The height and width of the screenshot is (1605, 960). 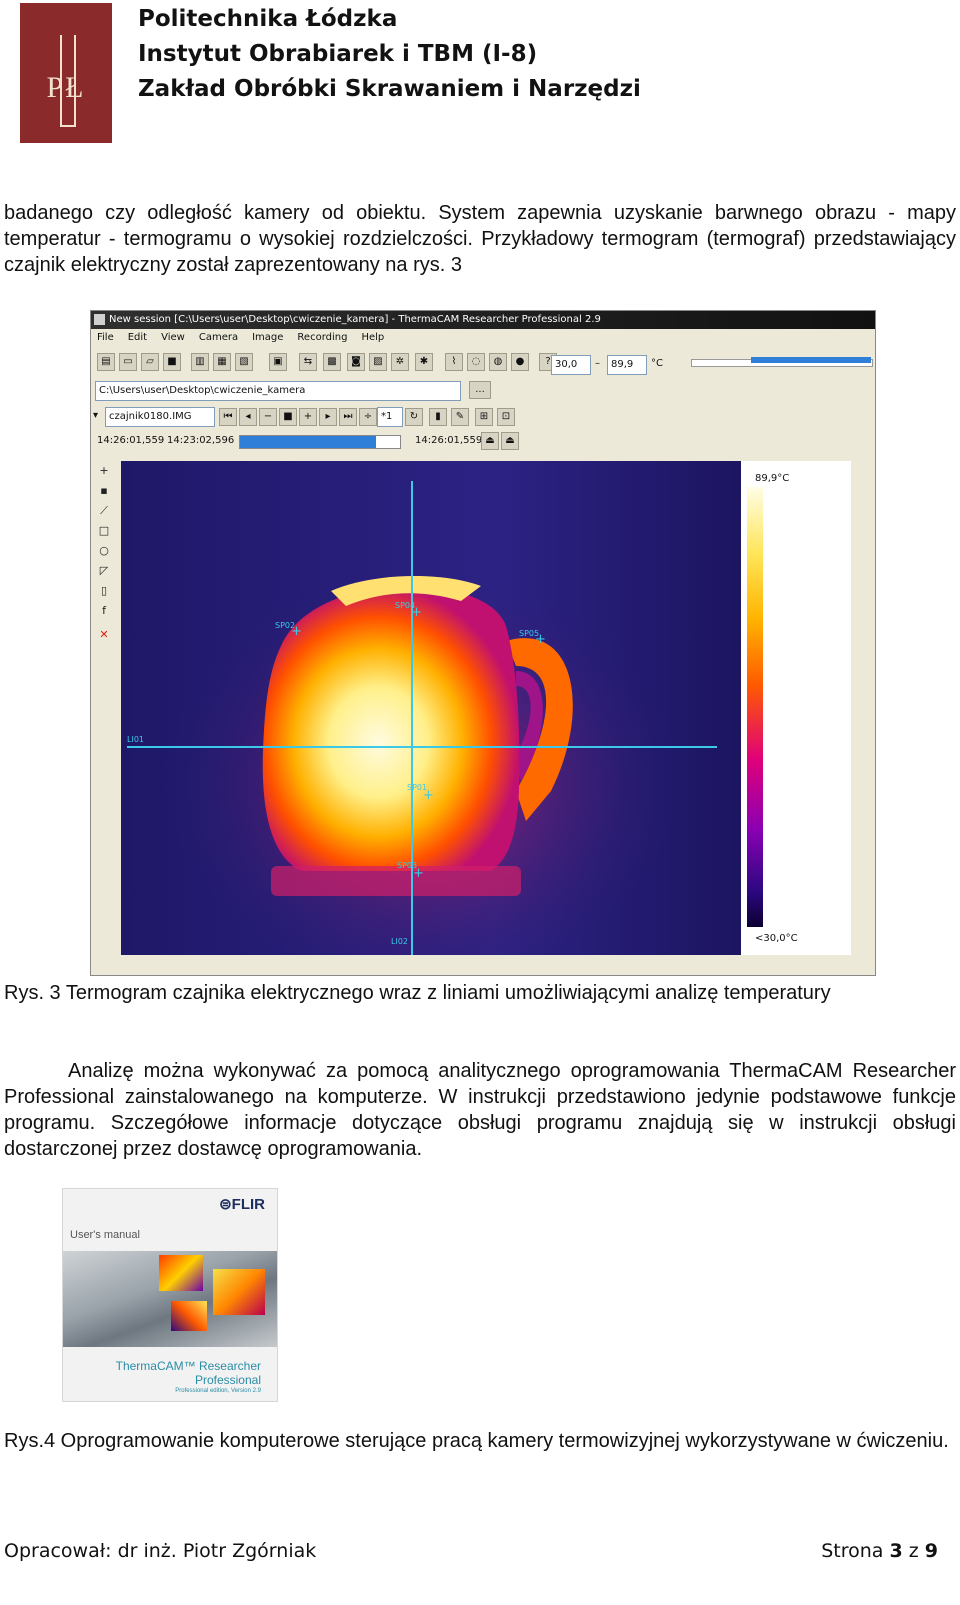 I want to click on page-prefix: Strona, so click(x=855, y=1551).